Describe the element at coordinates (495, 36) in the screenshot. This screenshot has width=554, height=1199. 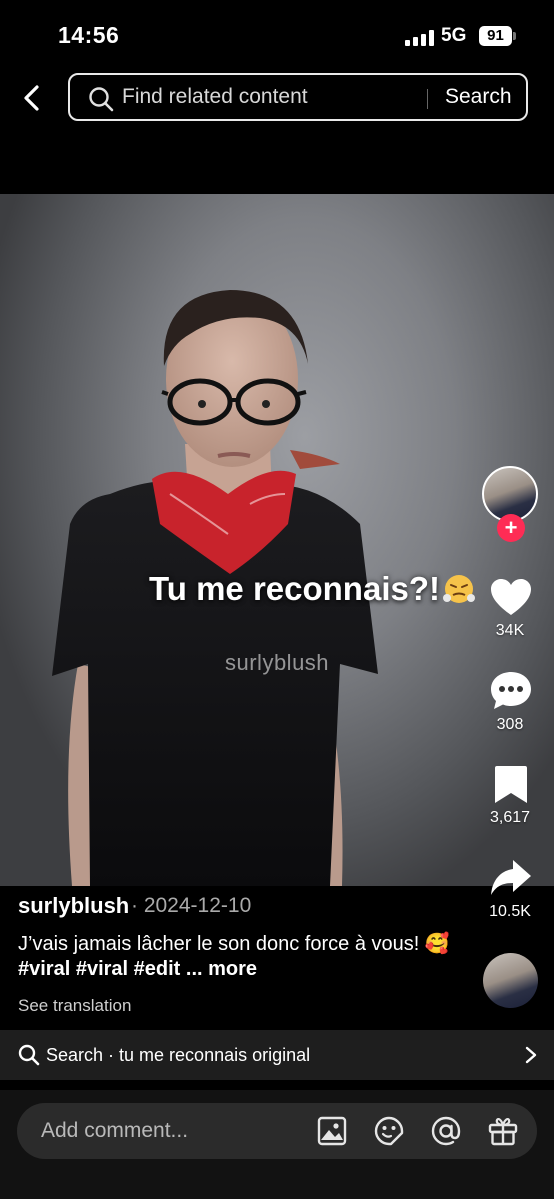
I see `battery-icon: 91` at that location.